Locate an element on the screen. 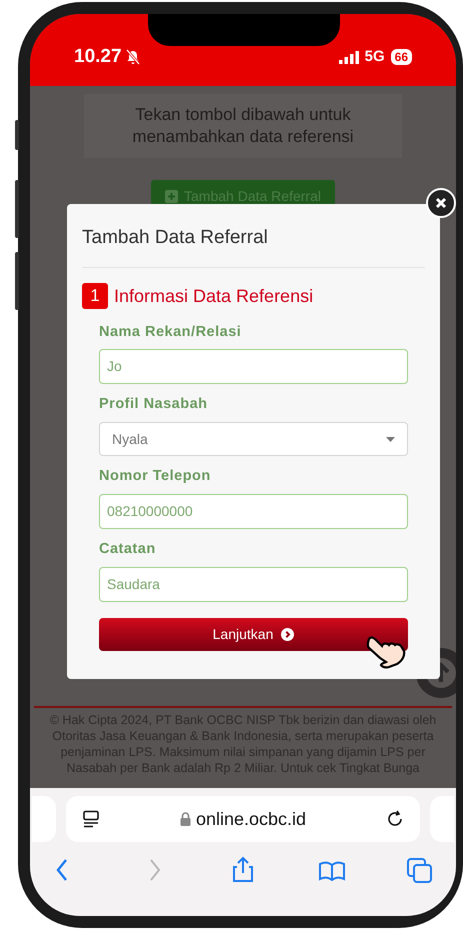 This screenshot has width=463, height=933. plus-icon is located at coordinates (171, 196).